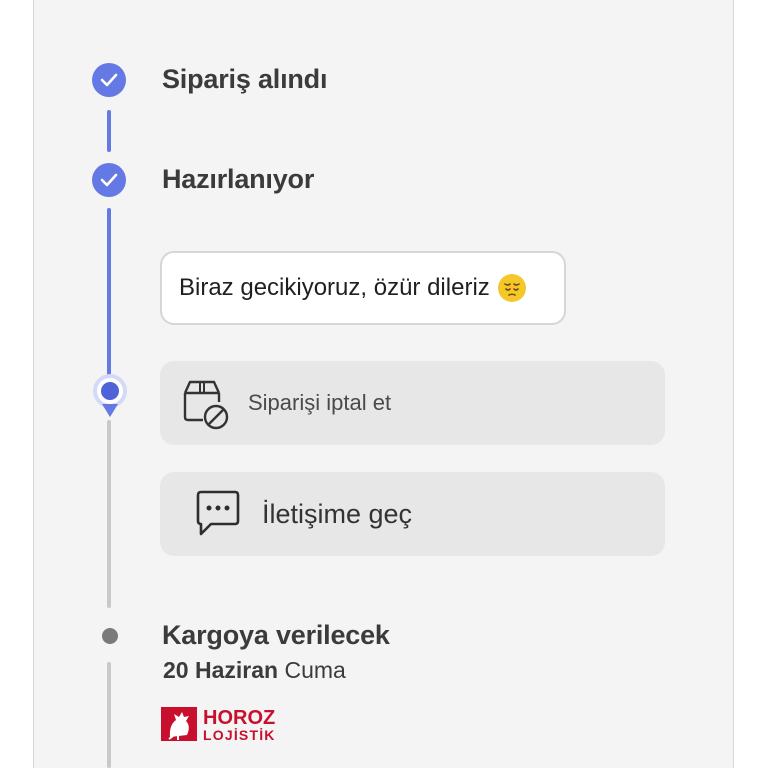 The width and height of the screenshot is (768, 768). I want to click on delivery-weekday: Cuma, so click(315, 670).